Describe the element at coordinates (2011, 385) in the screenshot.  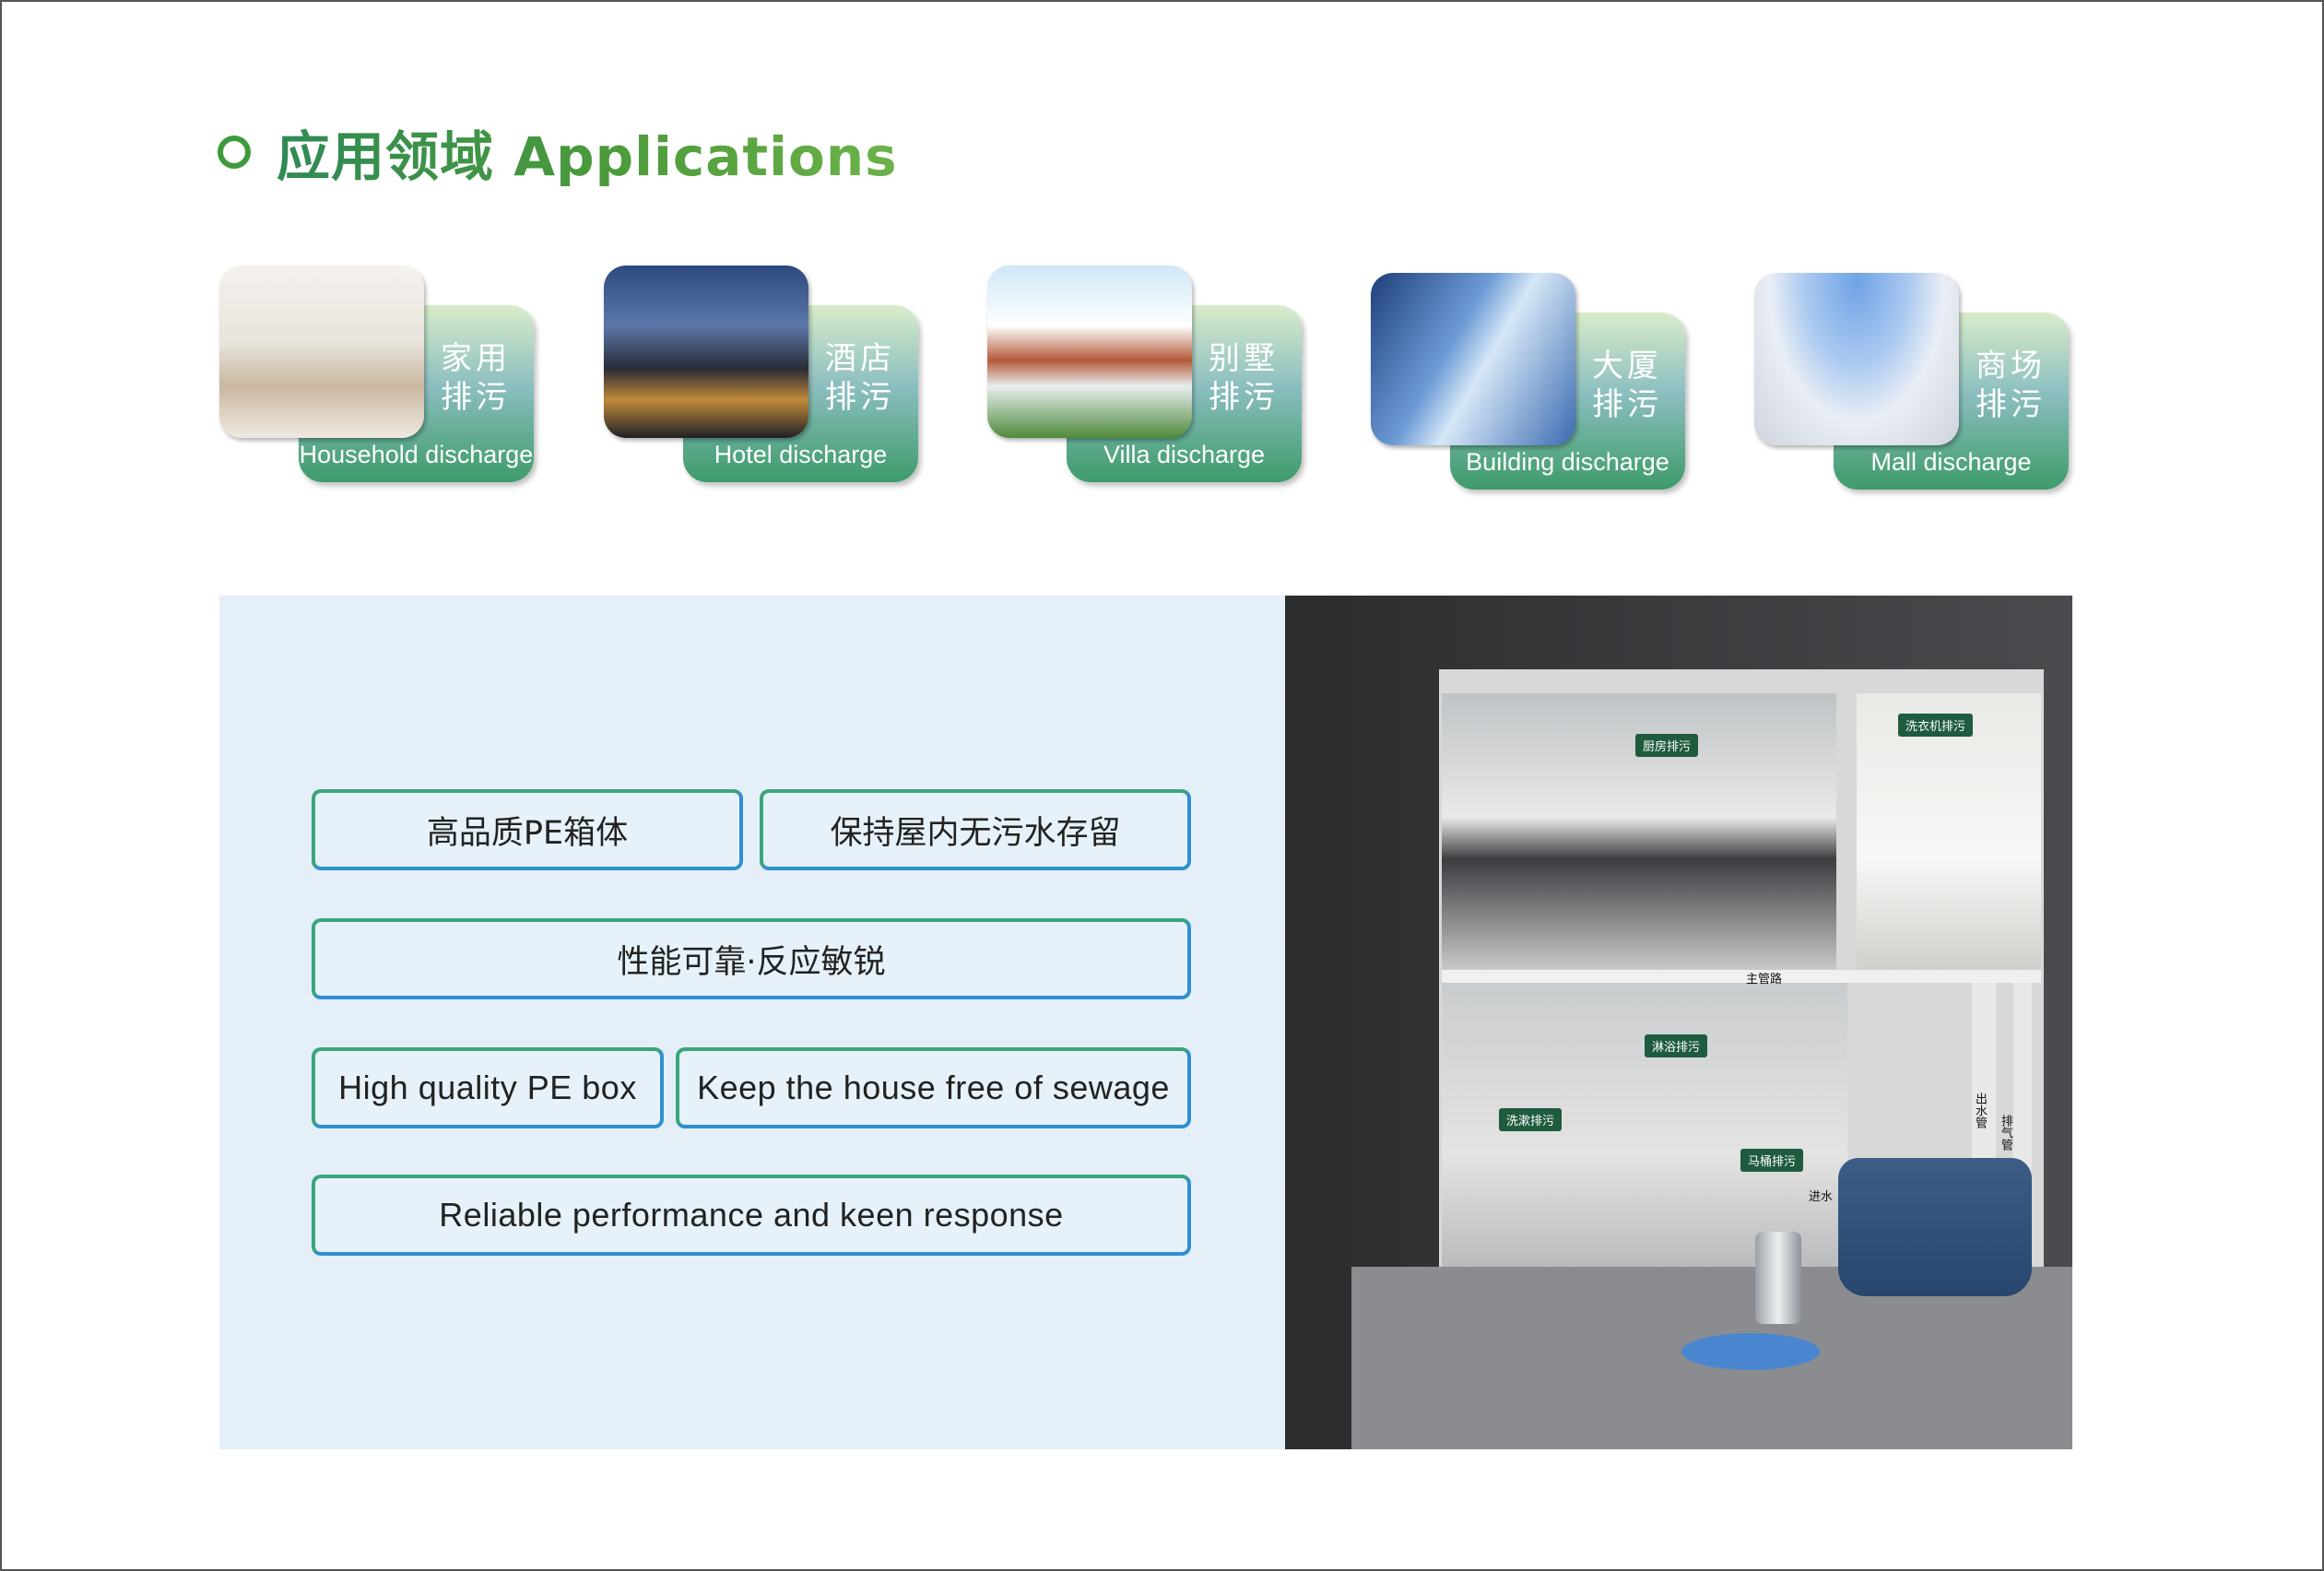
I see `card-label-cn: 商场 排污` at that location.